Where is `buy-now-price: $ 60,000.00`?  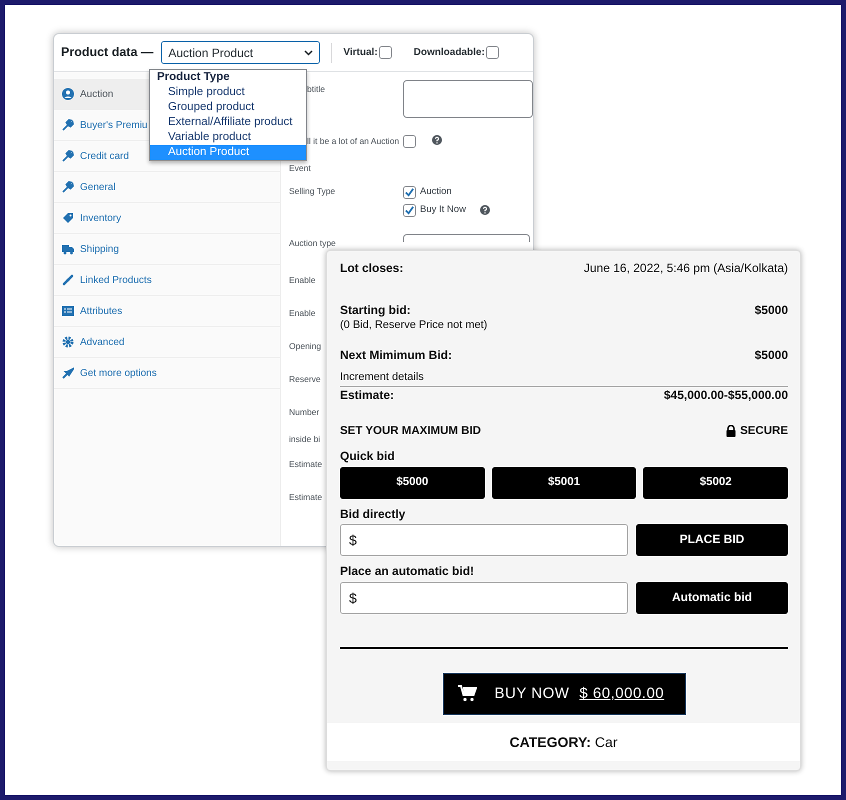 buy-now-price: $ 60,000.00 is located at coordinates (621, 694).